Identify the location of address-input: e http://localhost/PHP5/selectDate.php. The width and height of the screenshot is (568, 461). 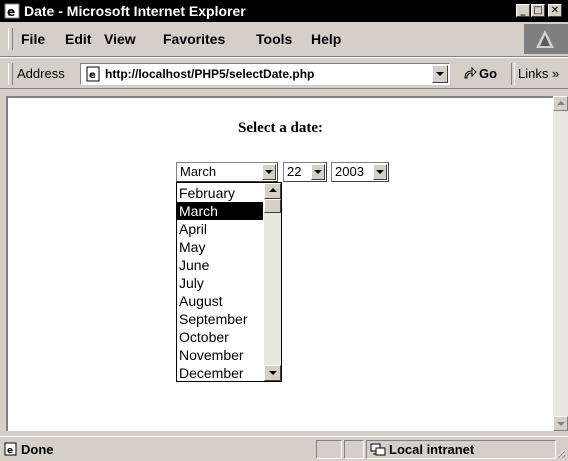
(265, 74).